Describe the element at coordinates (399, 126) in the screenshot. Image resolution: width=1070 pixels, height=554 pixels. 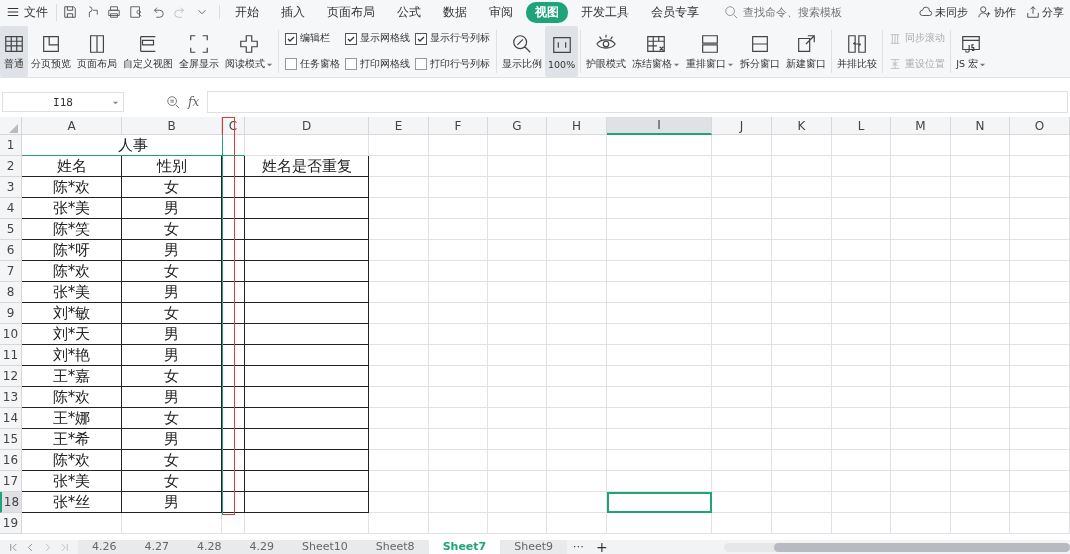
I see `column-header: E` at that location.